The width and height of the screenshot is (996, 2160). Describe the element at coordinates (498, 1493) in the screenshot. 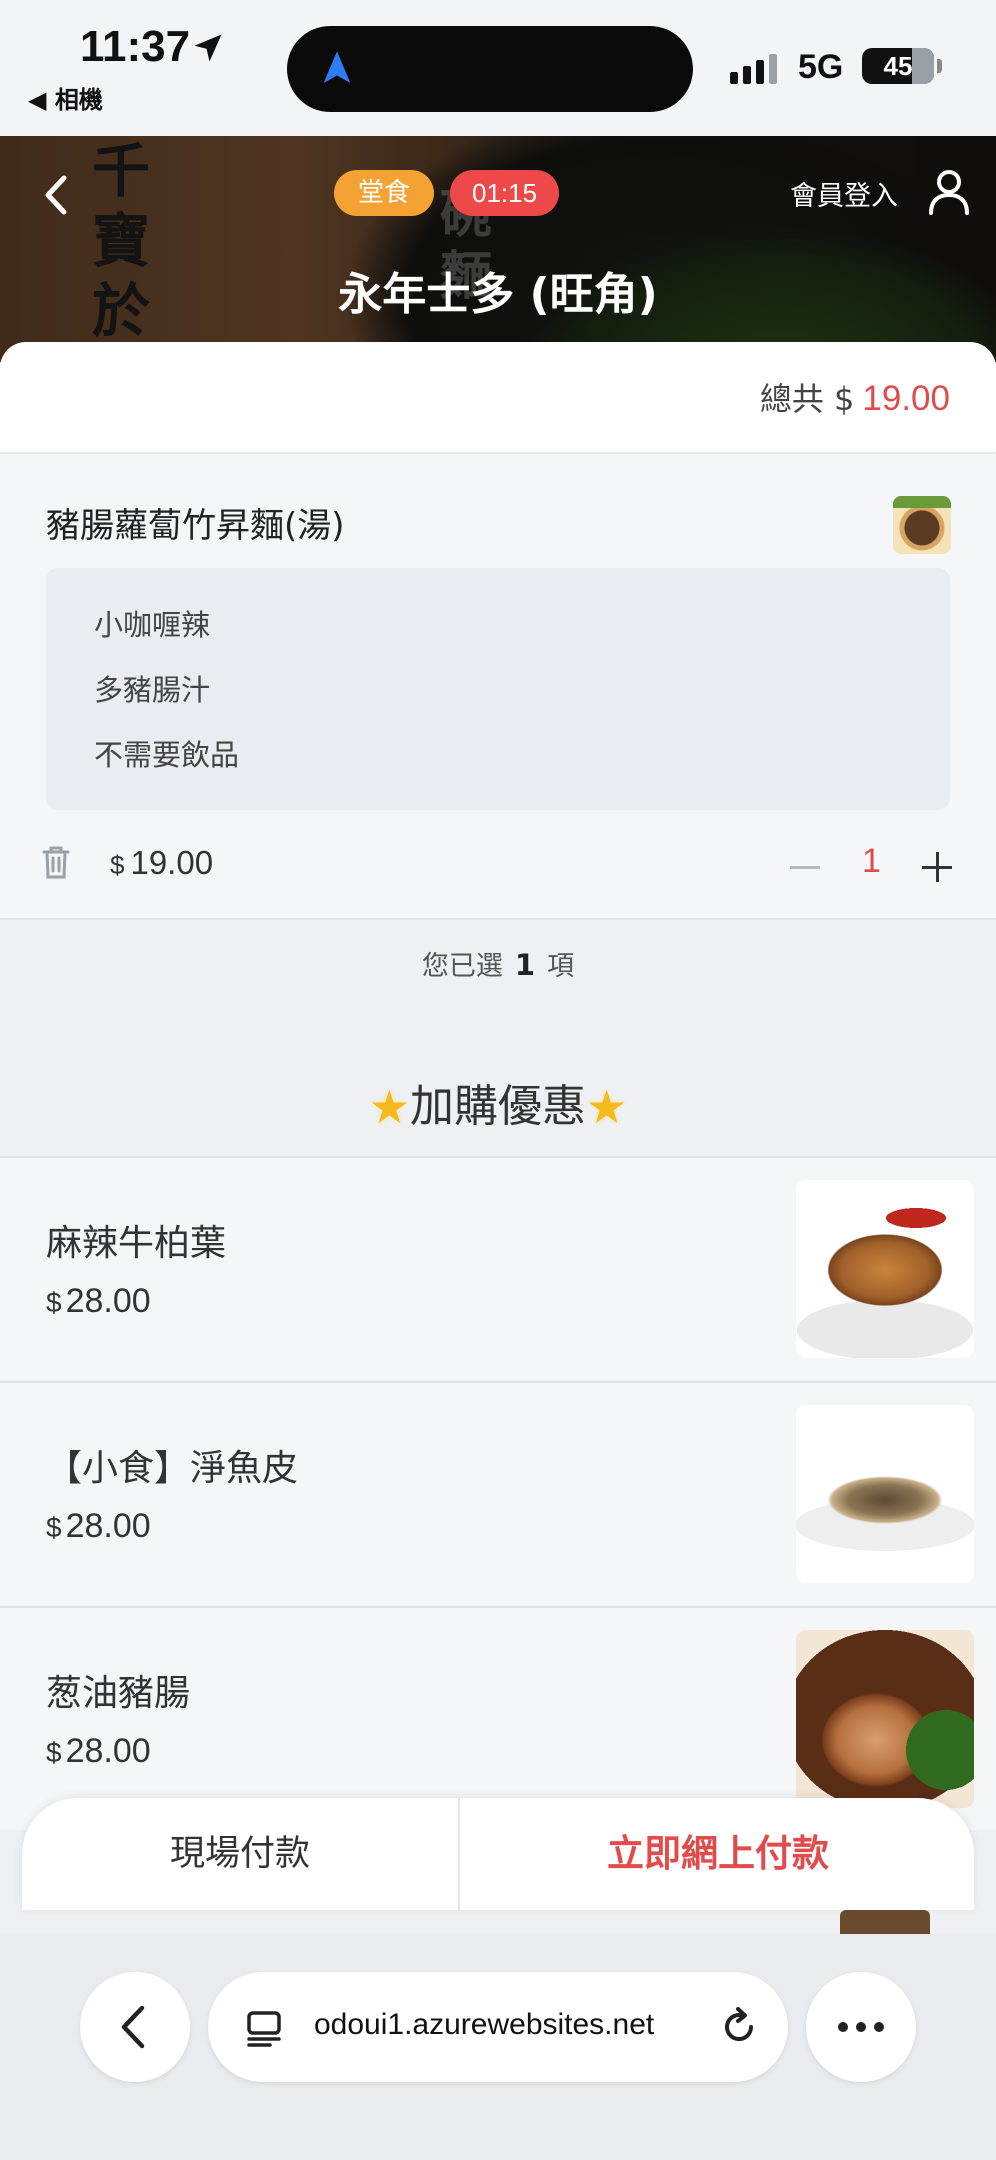

I see `addon-item: 【小食】淨魚皮 $28.00` at that location.